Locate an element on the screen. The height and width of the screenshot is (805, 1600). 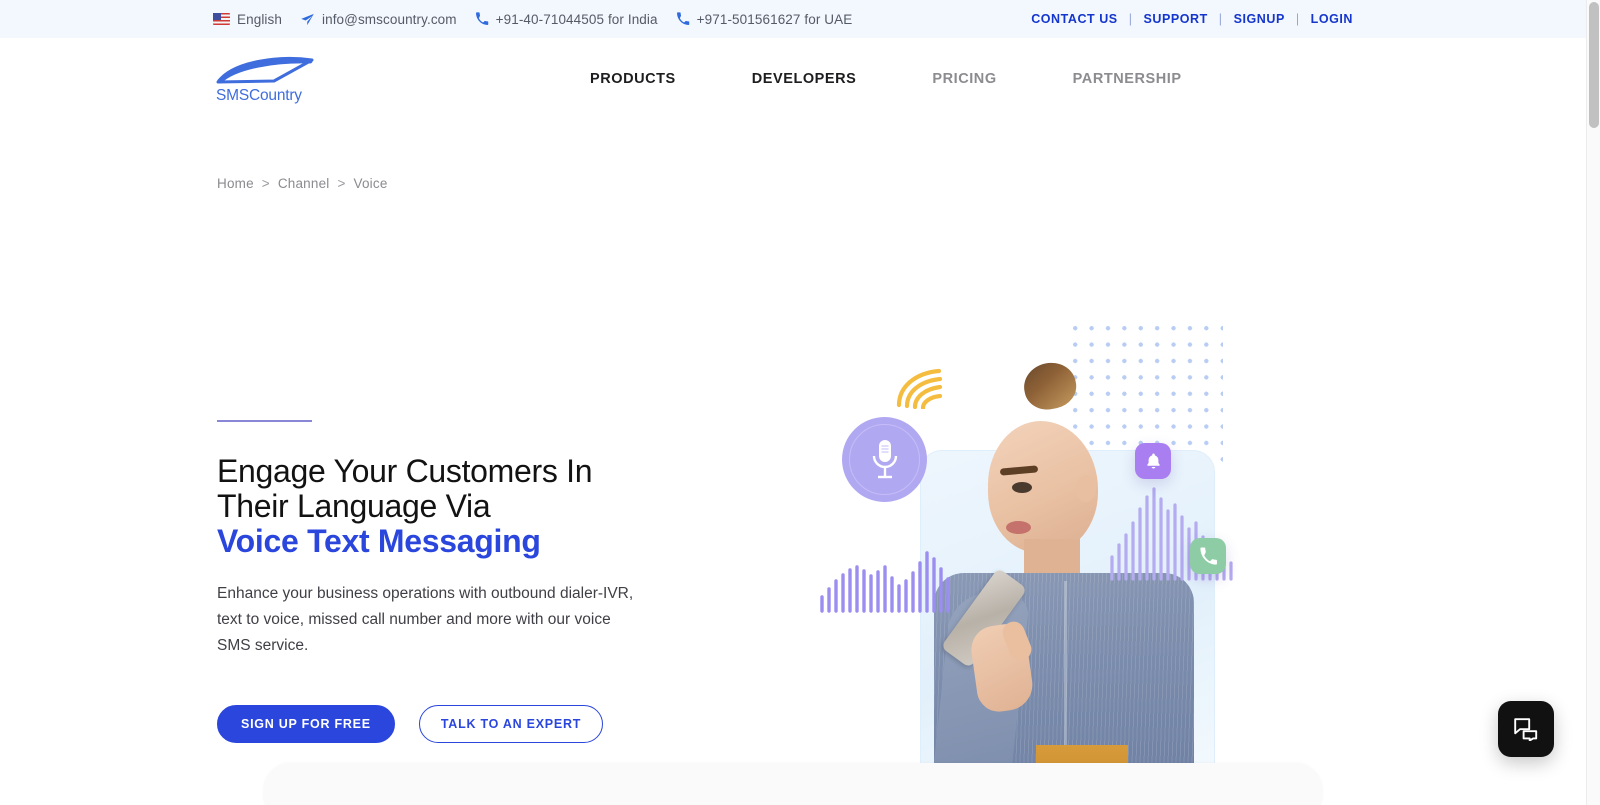
breadcrumb-item-home: Home is located at coordinates (235, 183).